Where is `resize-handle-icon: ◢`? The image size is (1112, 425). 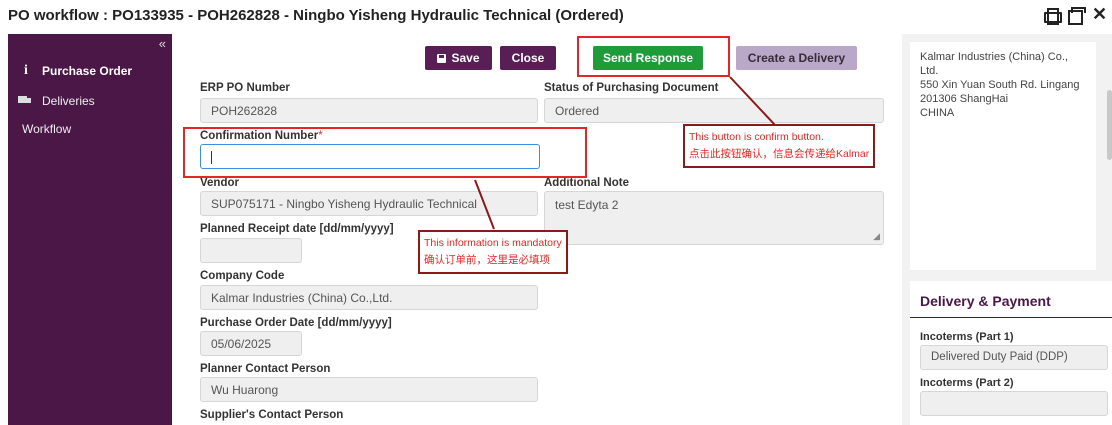
resize-handle-icon: ◢ is located at coordinates (876, 236).